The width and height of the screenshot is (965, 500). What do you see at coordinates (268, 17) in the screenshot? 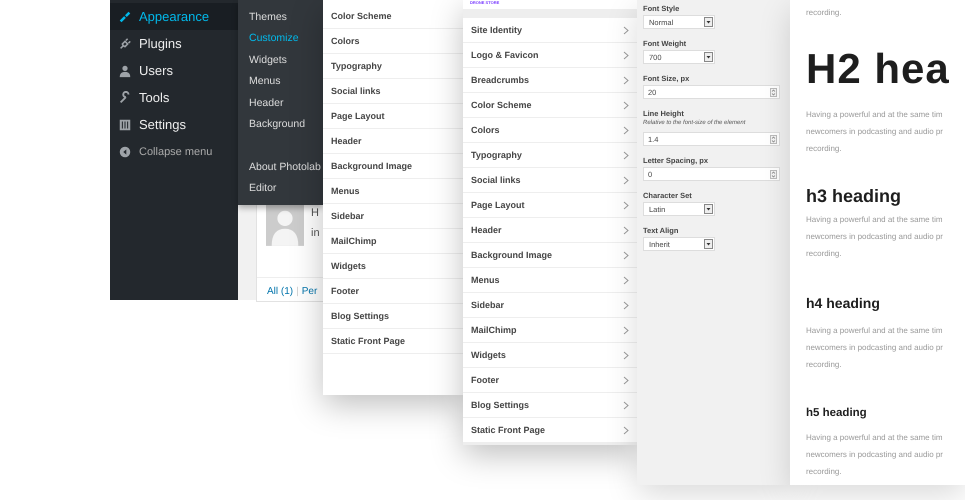
I see `submenu-item: Themes` at bounding box center [268, 17].